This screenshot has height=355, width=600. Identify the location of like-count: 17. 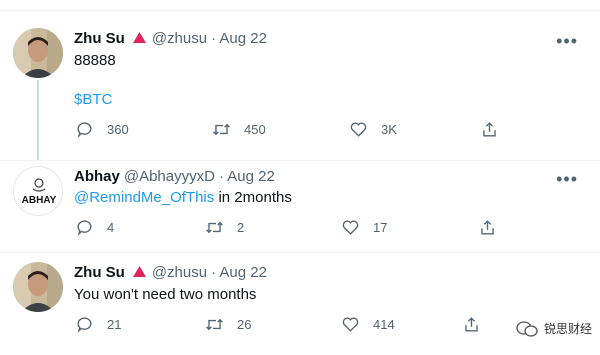
(380, 227).